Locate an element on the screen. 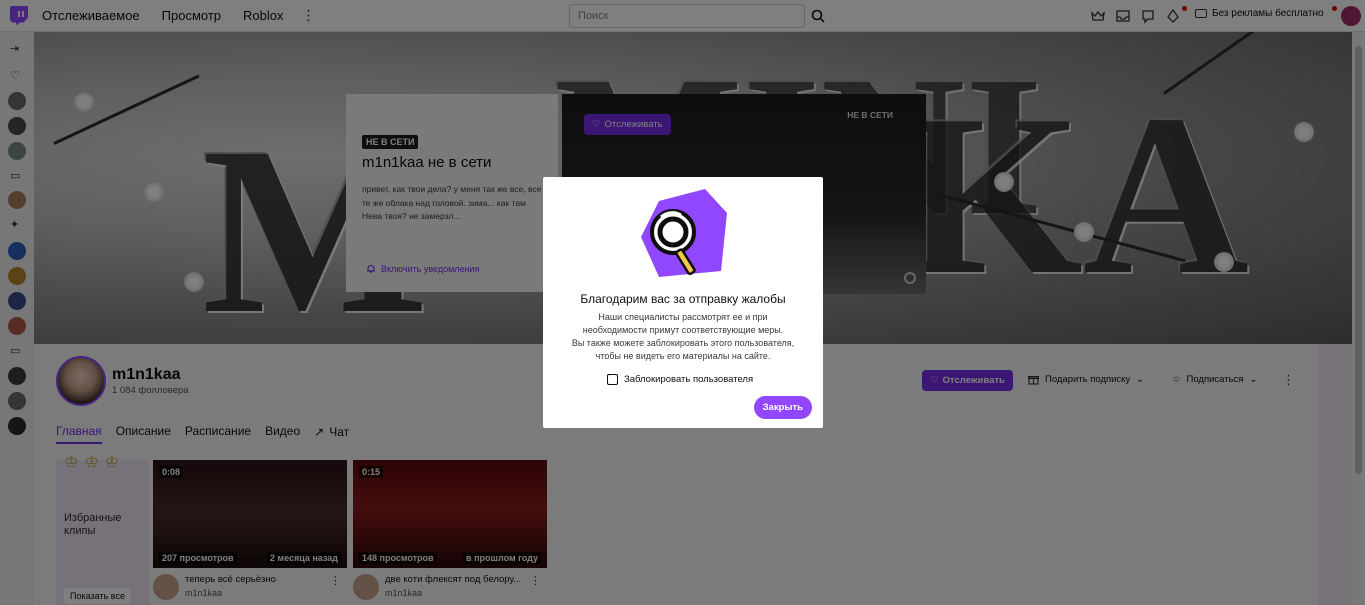  checkbox-box is located at coordinates (612, 379).